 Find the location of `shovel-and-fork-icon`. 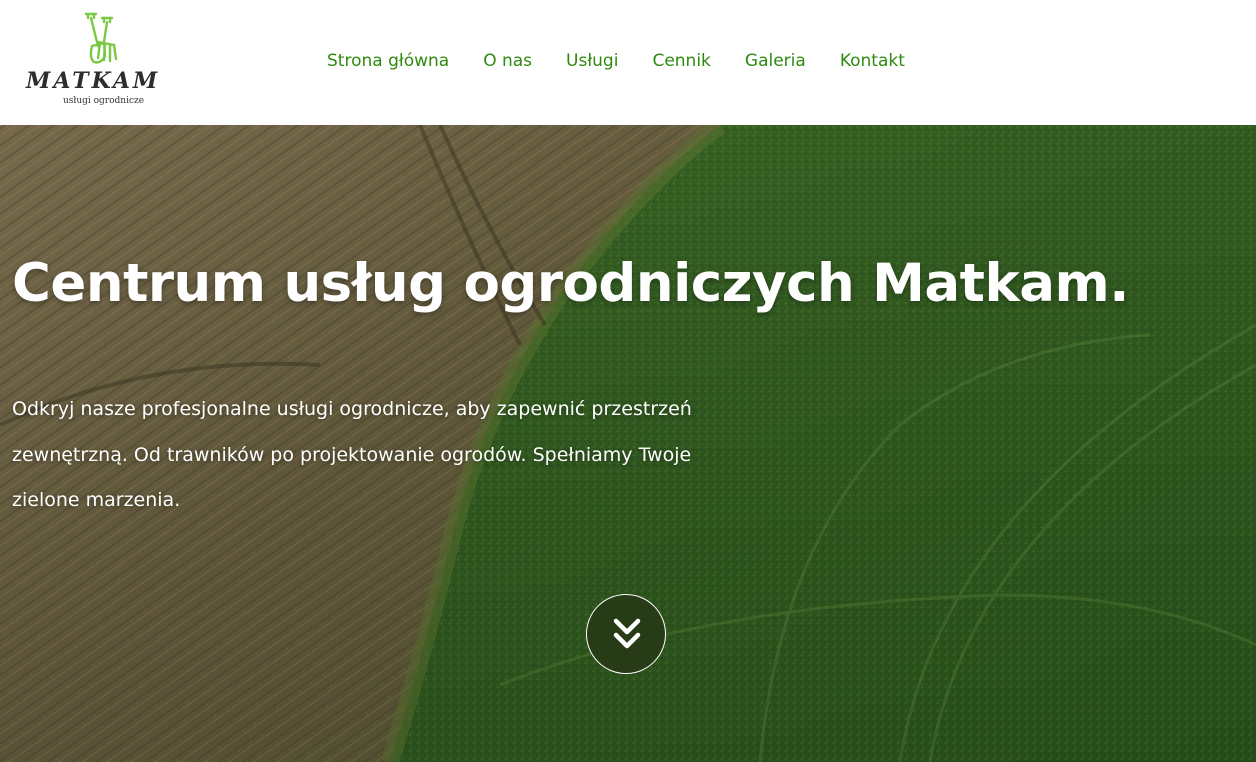

shovel-and-fork-icon is located at coordinates (101, 38).